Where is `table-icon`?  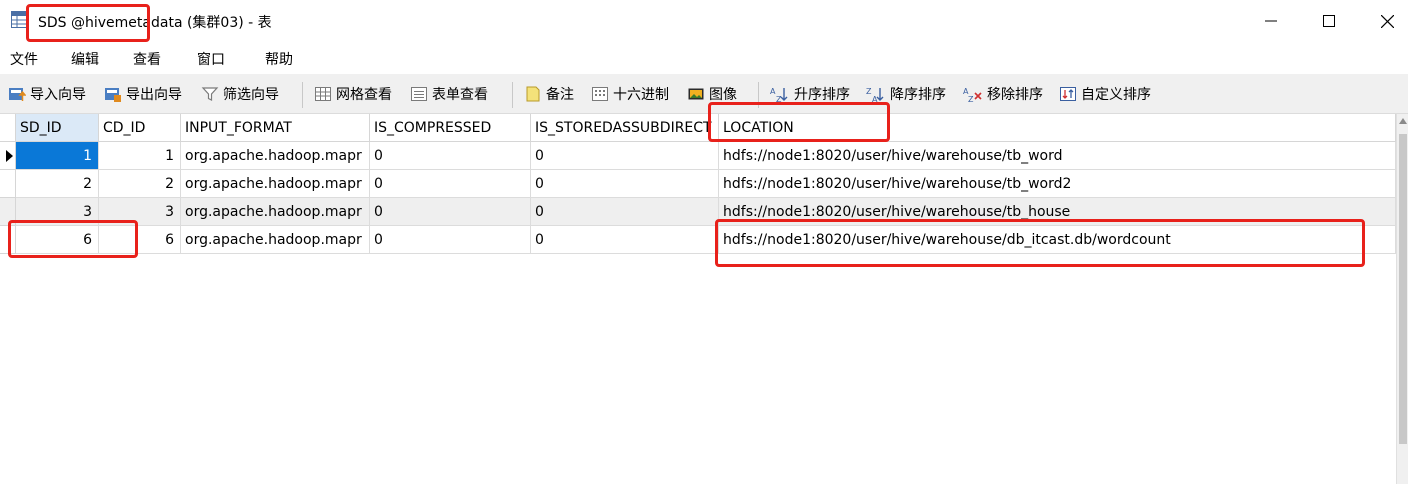
table-icon is located at coordinates (19, 19).